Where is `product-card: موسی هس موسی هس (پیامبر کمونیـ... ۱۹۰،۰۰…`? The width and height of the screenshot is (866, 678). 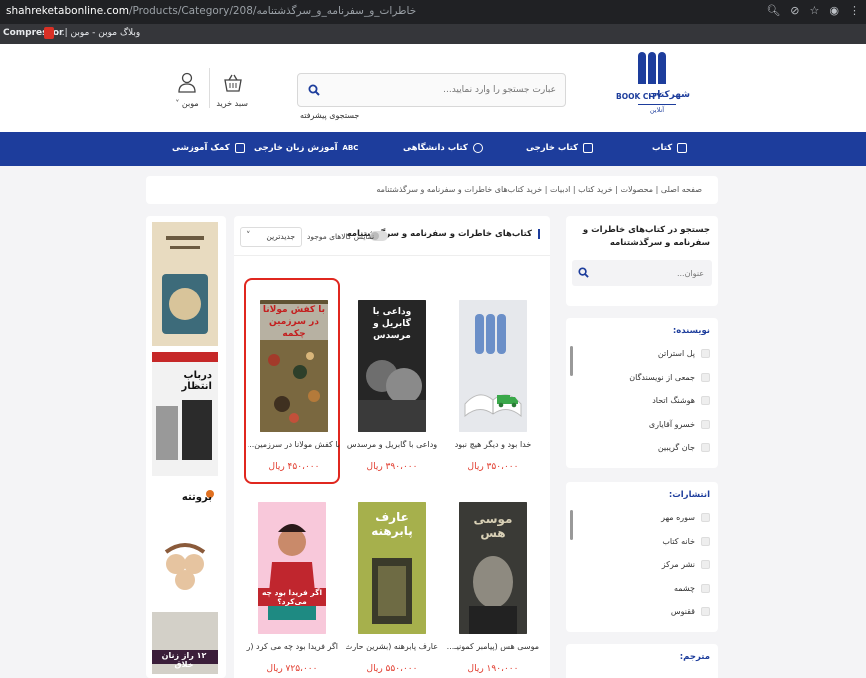
product-card: موسی هس موسی هس (پیامبر کمونیـ... ۱۹۰،۰۰… is located at coordinates (493, 580).